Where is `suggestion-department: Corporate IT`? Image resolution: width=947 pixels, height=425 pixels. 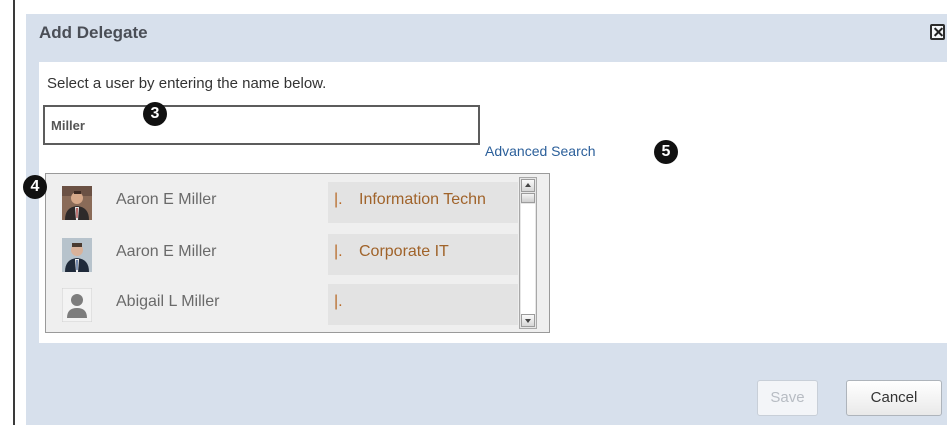
suggestion-department: Corporate IT is located at coordinates (404, 251).